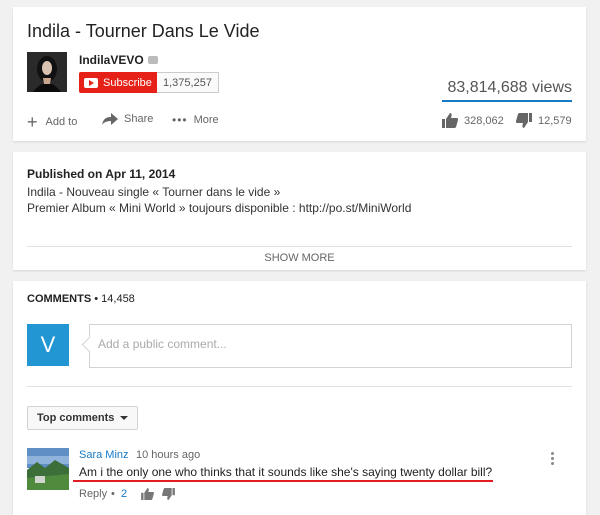  What do you see at coordinates (127, 82) in the screenshot?
I see `subscribe-label: Subscribe` at bounding box center [127, 82].